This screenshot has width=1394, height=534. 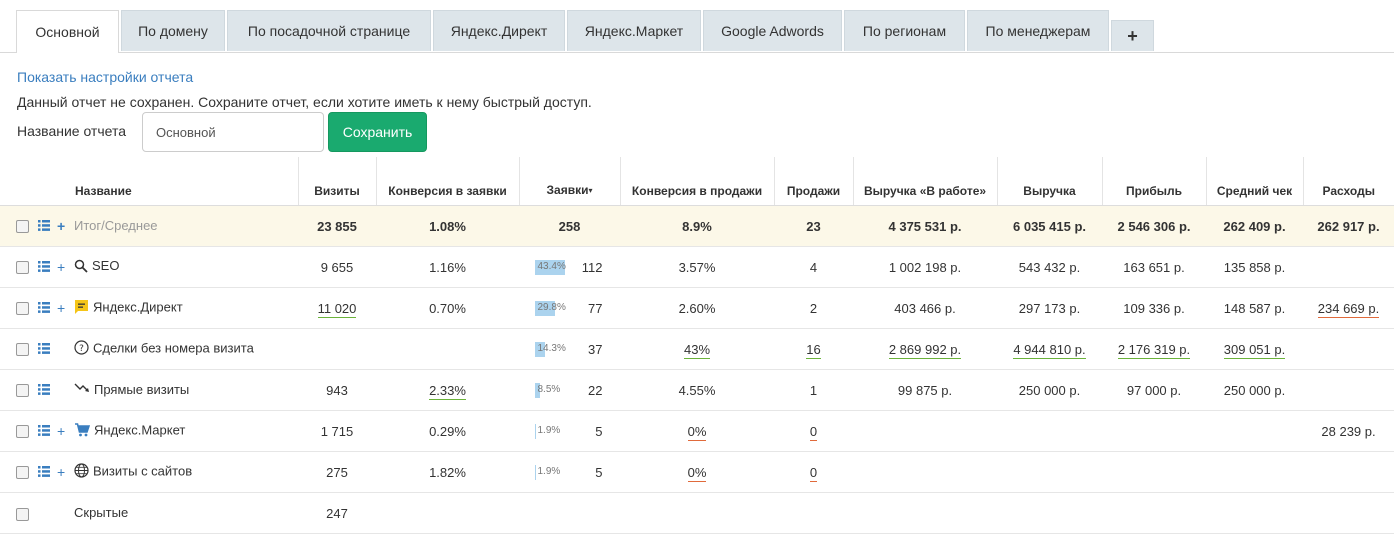 What do you see at coordinates (1348, 181) in the screenshot?
I see `col-expenses: Расходы` at bounding box center [1348, 181].